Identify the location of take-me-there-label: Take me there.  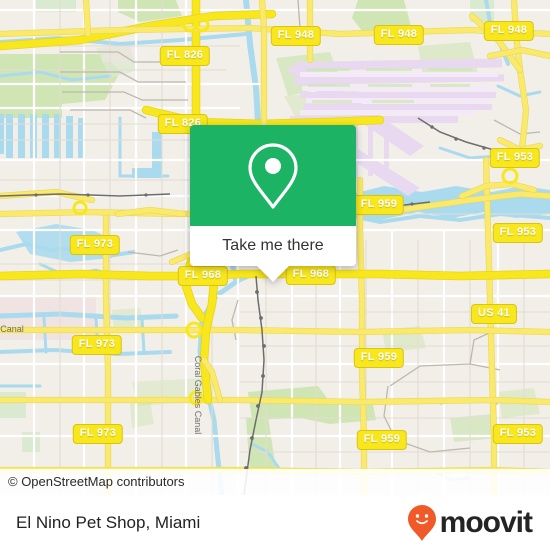
(273, 245).